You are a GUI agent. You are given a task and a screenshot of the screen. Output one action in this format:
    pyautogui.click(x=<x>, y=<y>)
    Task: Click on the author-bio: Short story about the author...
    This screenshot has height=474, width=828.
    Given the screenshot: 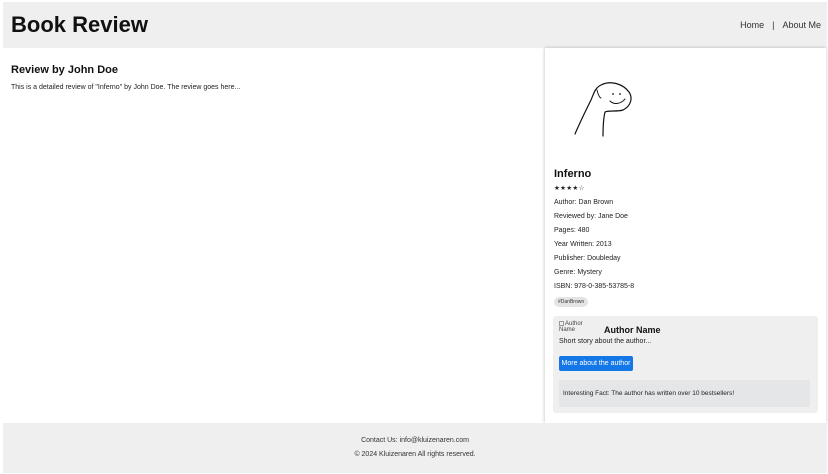 What is the action you would take?
    pyautogui.click(x=605, y=341)
    